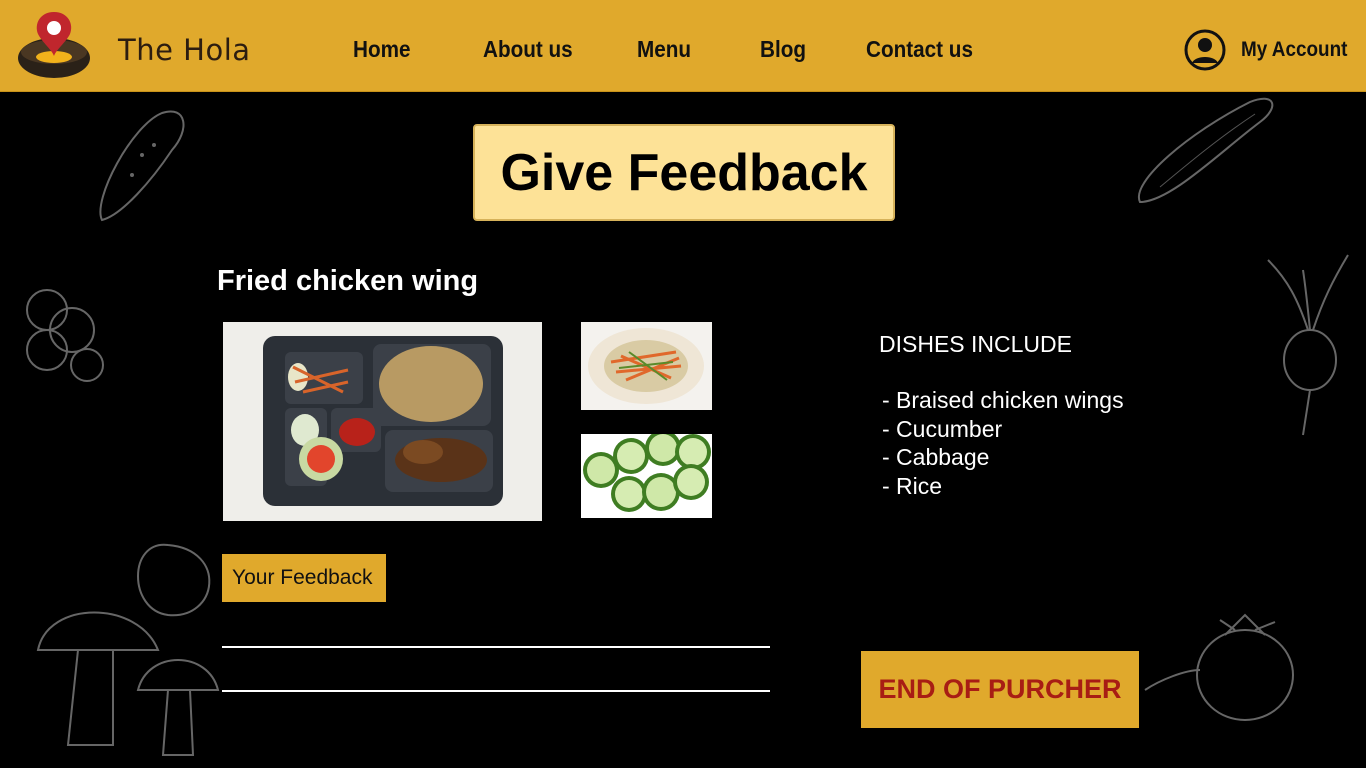 The height and width of the screenshot is (768, 1366). Describe the element at coordinates (1205, 150) in the screenshot. I see `zucchini-doodle-icon` at that location.